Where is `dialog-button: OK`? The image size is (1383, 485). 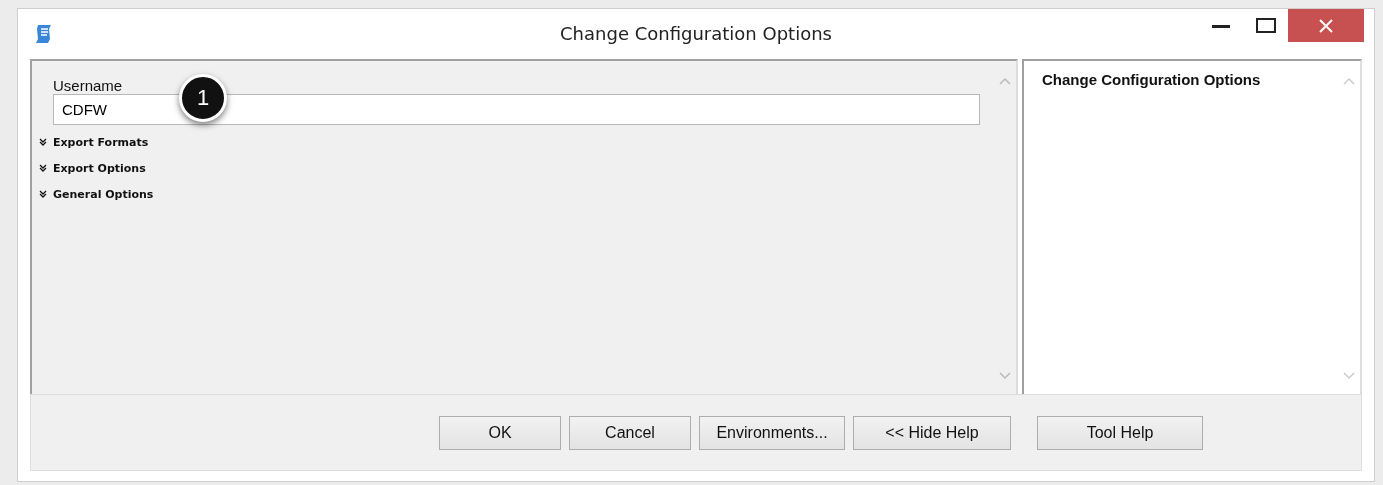
dialog-button: OK is located at coordinates (500, 432).